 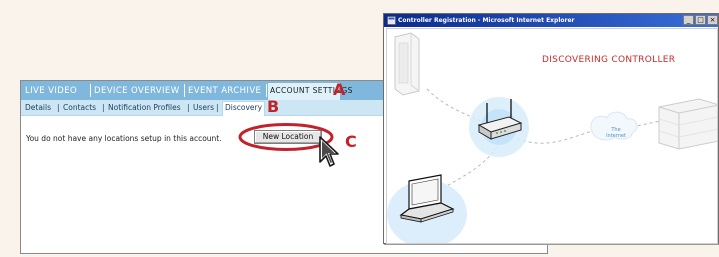 What do you see at coordinates (51, 91) in the screenshot?
I see `tab-live-video: LIVE VIDEO` at bounding box center [51, 91].